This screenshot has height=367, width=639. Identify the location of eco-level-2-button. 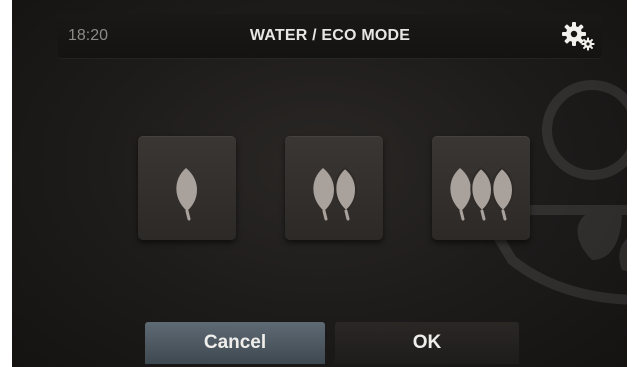
(334, 188).